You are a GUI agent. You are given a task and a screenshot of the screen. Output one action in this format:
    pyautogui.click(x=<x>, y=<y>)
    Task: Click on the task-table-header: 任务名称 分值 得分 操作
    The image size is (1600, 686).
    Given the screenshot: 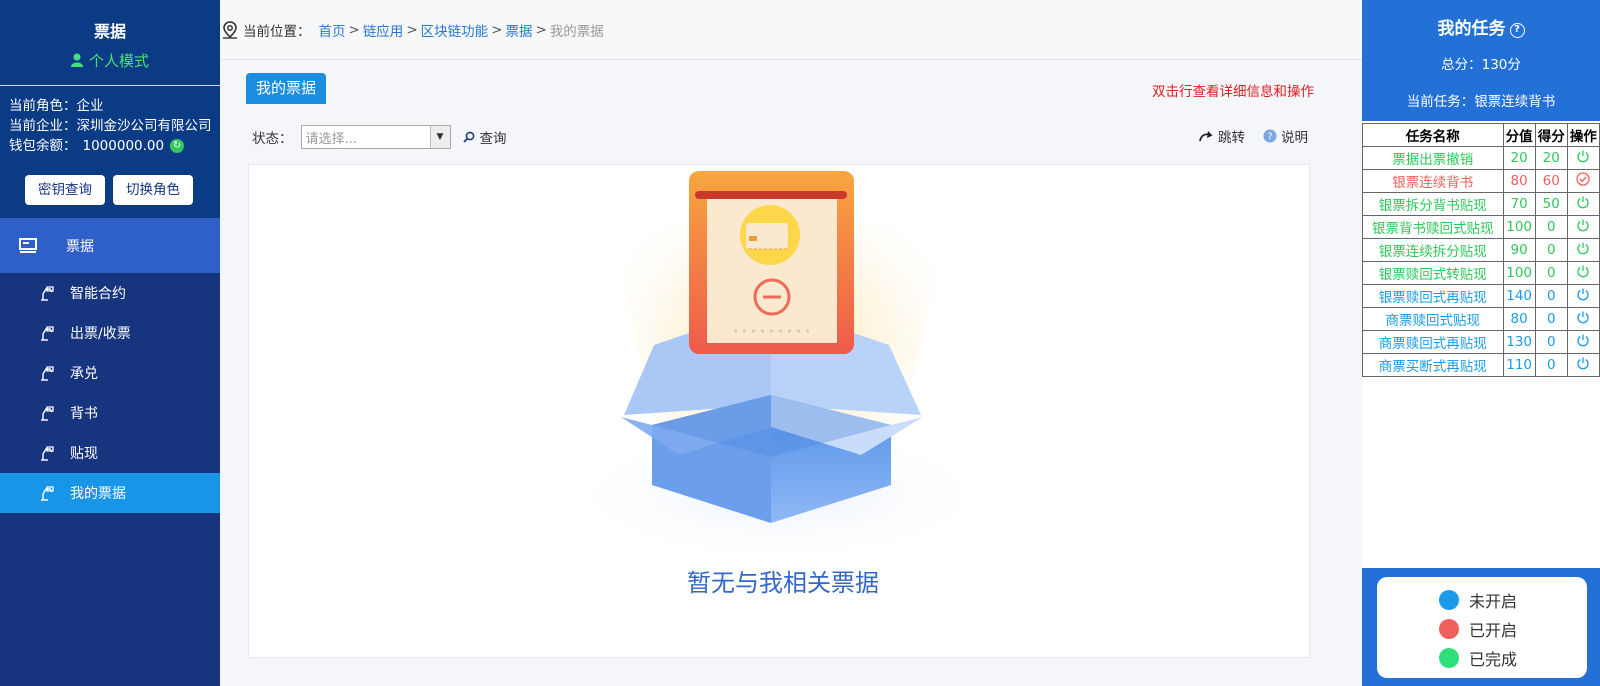 What is the action you would take?
    pyautogui.click(x=1481, y=135)
    